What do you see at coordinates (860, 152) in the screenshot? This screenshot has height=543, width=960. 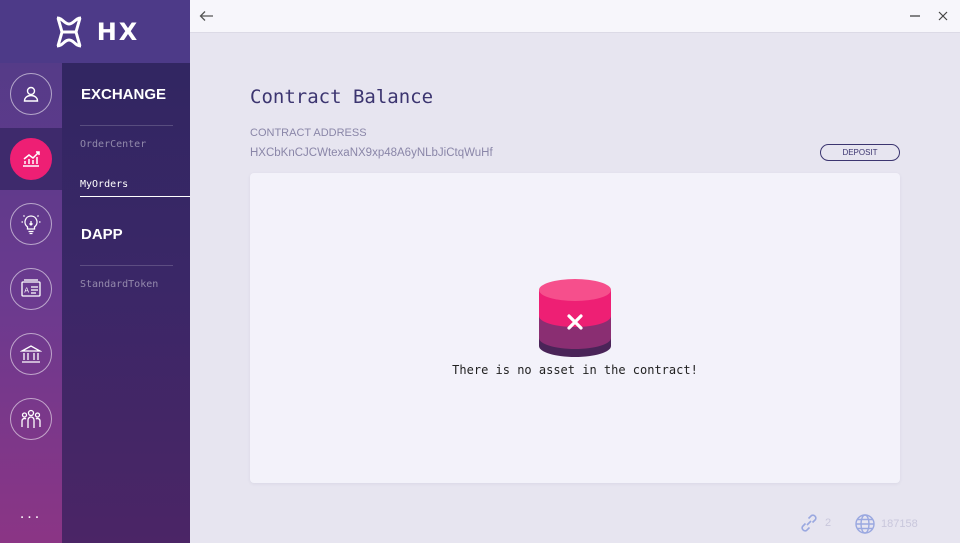 I see `deposit-button: DEPOSIT` at bounding box center [860, 152].